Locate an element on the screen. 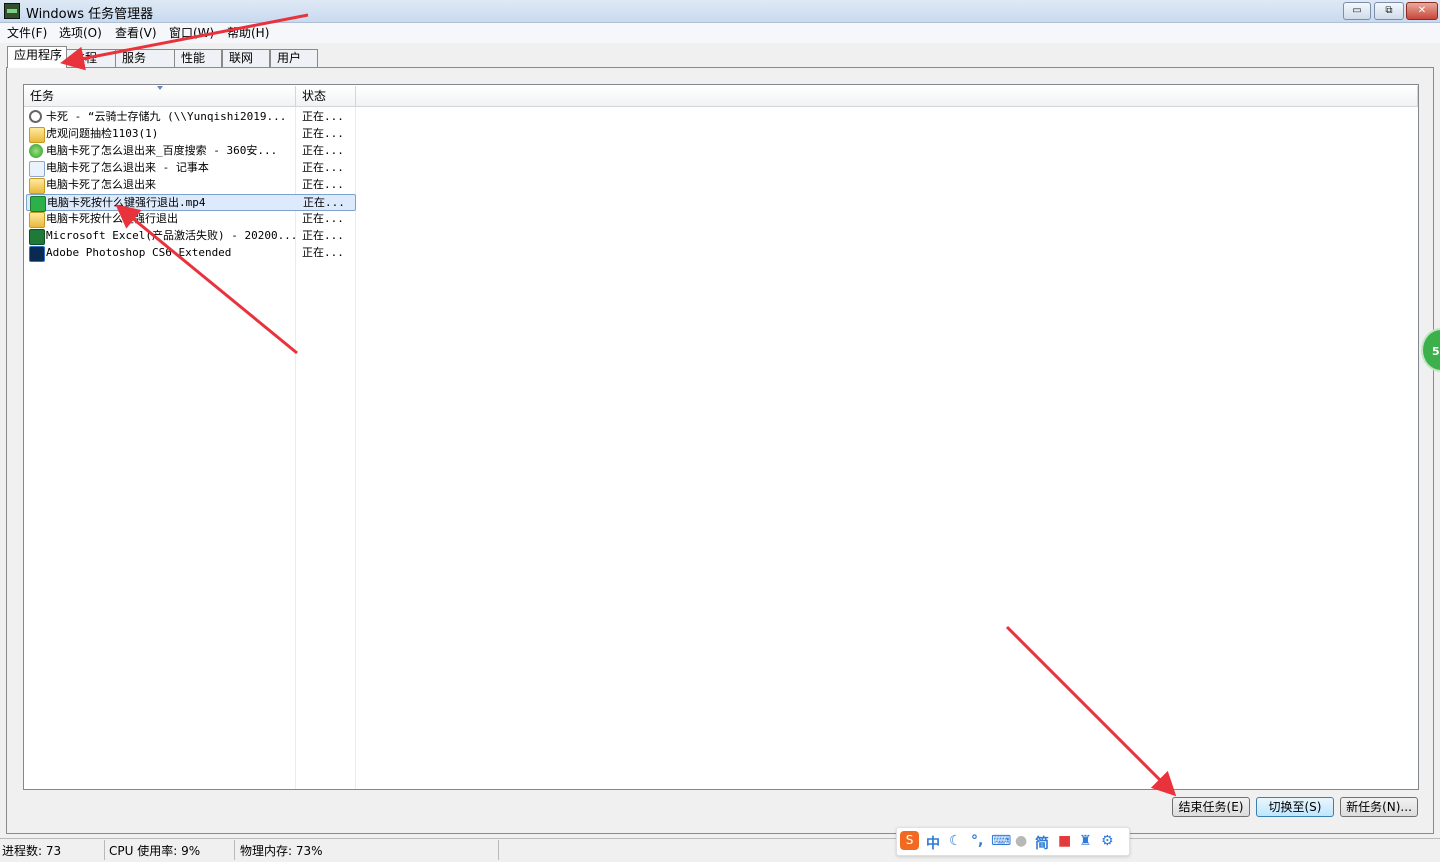  tab-performance: 性能 is located at coordinates (198, 58).